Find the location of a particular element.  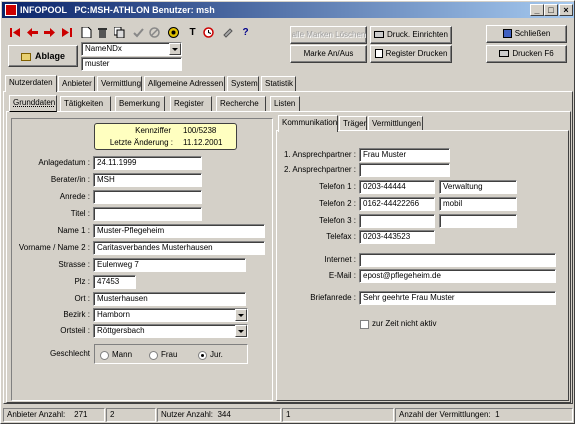

berater-field: MSH is located at coordinates (147, 180).